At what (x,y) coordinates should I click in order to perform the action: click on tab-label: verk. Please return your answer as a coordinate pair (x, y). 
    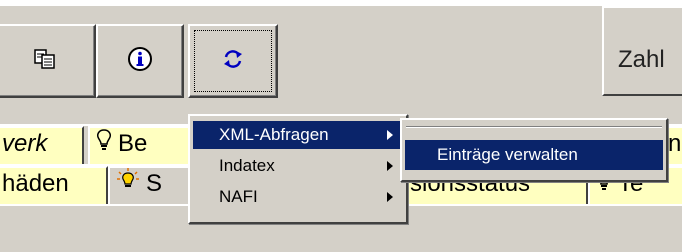
    Looking at the image, I should click on (25, 143).